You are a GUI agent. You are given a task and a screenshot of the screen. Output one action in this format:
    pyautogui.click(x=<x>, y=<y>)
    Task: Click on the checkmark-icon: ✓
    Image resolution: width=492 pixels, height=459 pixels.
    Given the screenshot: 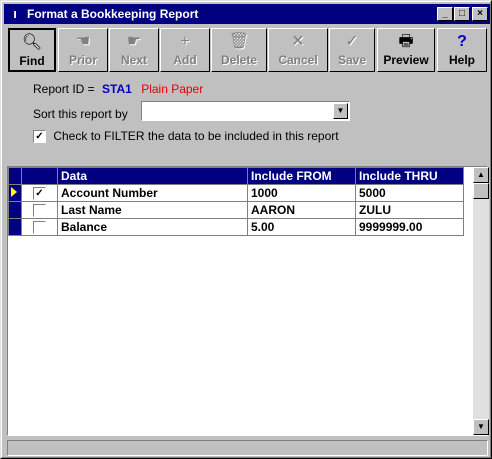 What is the action you would take?
    pyautogui.click(x=352, y=41)
    